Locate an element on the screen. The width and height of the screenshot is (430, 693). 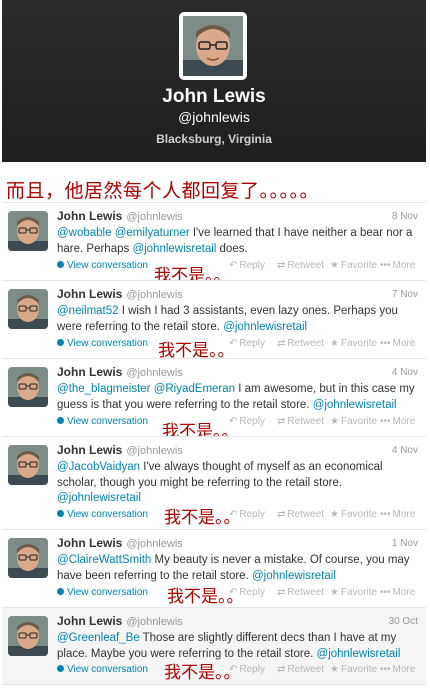
profile-avatar is located at coordinates (213, 46).